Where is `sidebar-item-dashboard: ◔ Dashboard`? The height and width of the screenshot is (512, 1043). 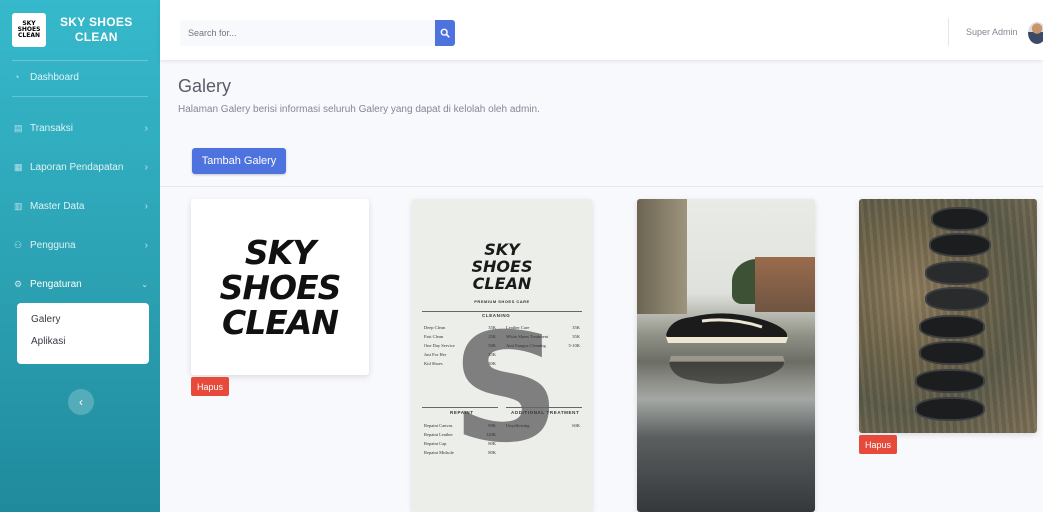
sidebar-item-dashboard: ◔ Dashboard is located at coordinates (80, 77).